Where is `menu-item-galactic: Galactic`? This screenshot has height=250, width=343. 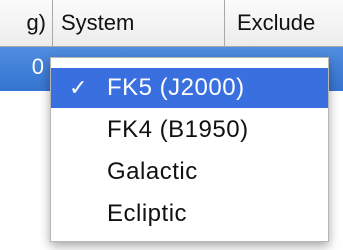
menu-item-galactic: Galactic is located at coordinates (189, 172).